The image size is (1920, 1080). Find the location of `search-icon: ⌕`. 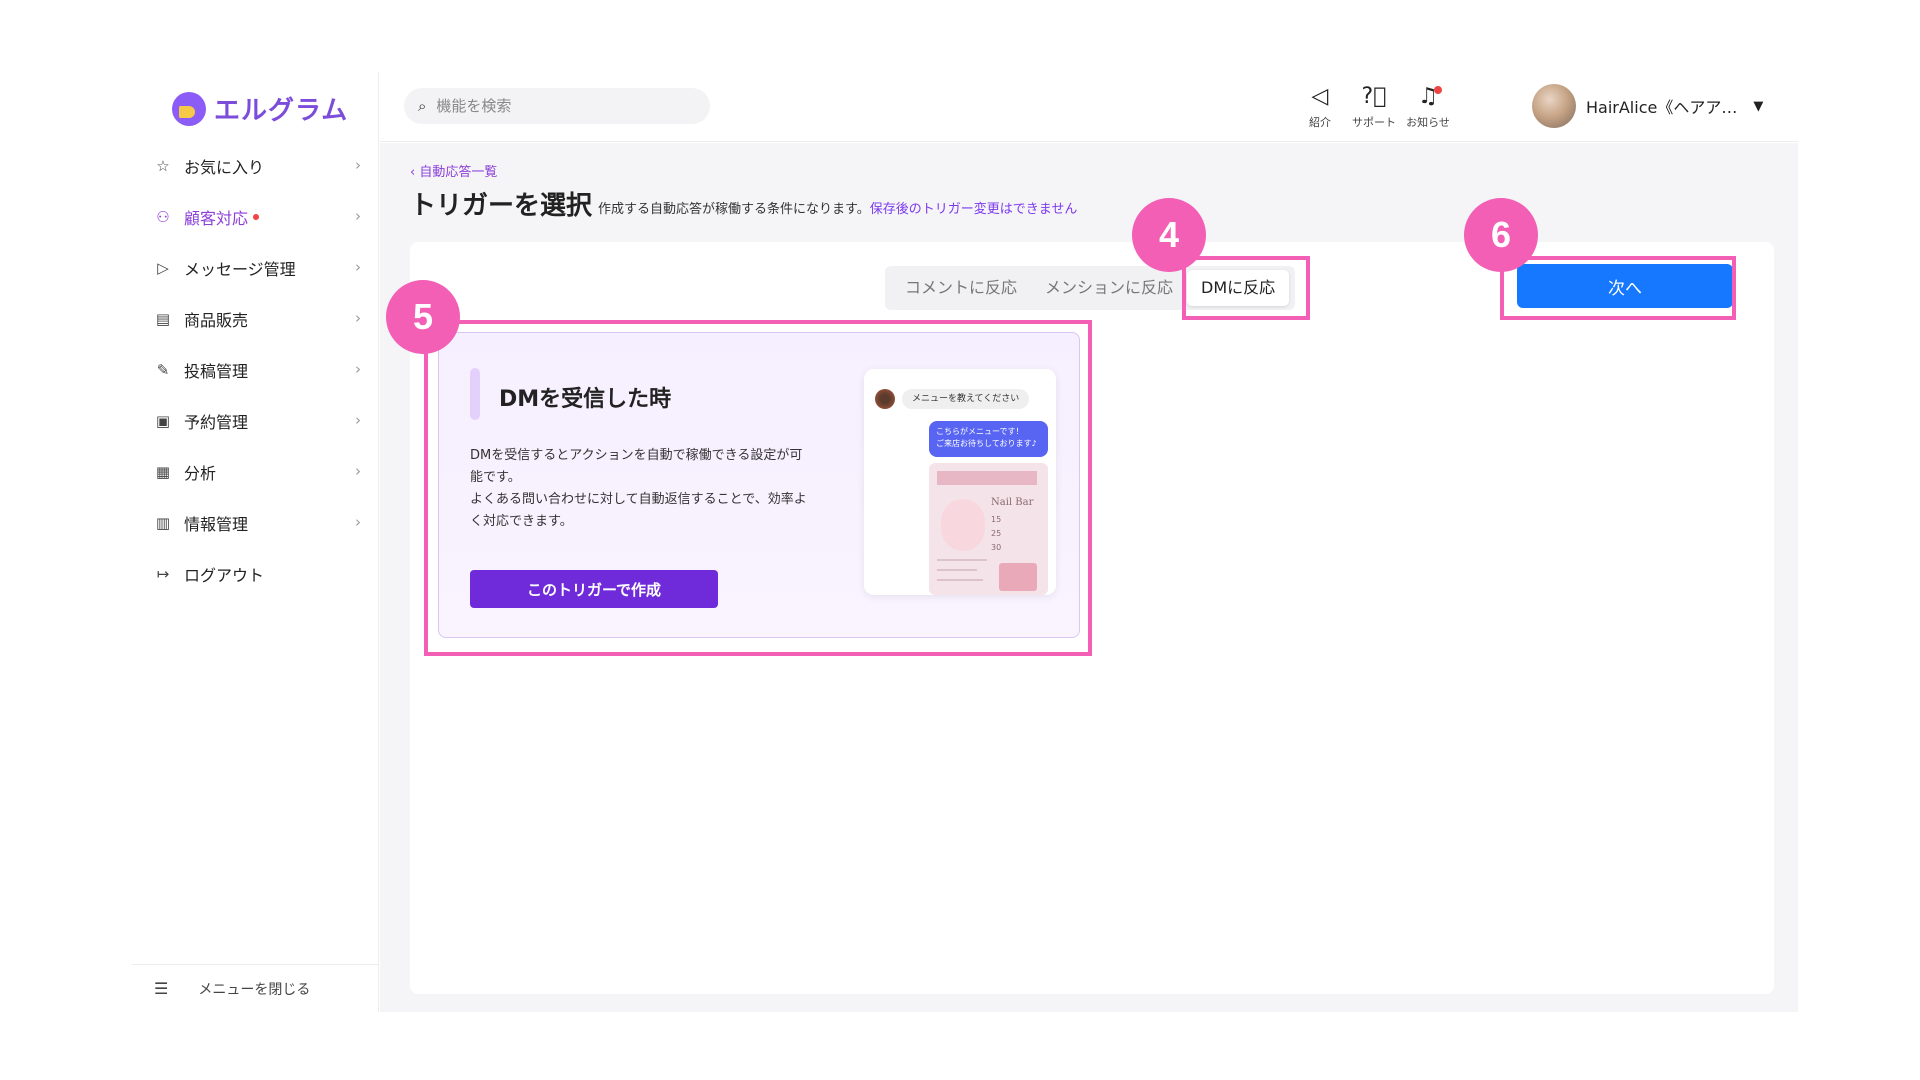

search-icon: ⌕ is located at coordinates (422, 106).